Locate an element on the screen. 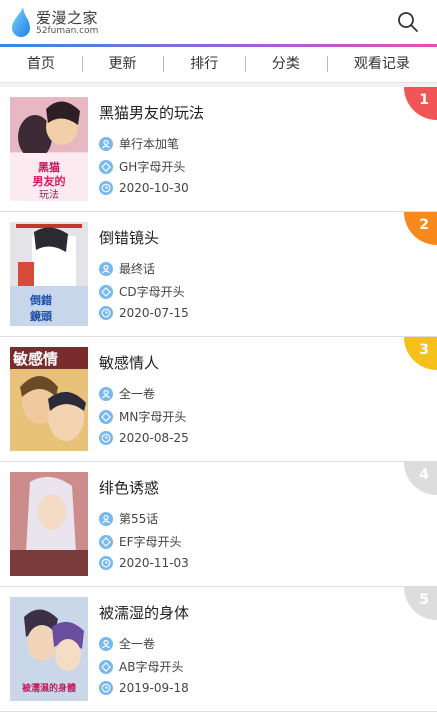 The width and height of the screenshot is (437, 712). cover-text: 敏感情 is located at coordinates (35, 359).